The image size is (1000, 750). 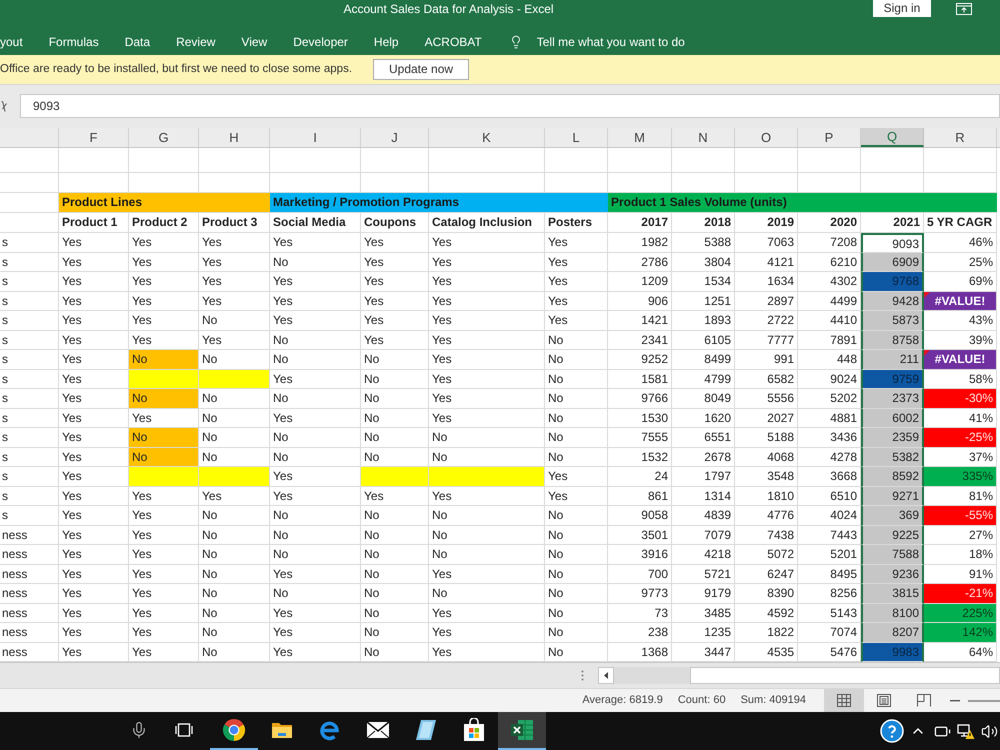 I want to click on table-cell: 8758, so click(x=892, y=340).